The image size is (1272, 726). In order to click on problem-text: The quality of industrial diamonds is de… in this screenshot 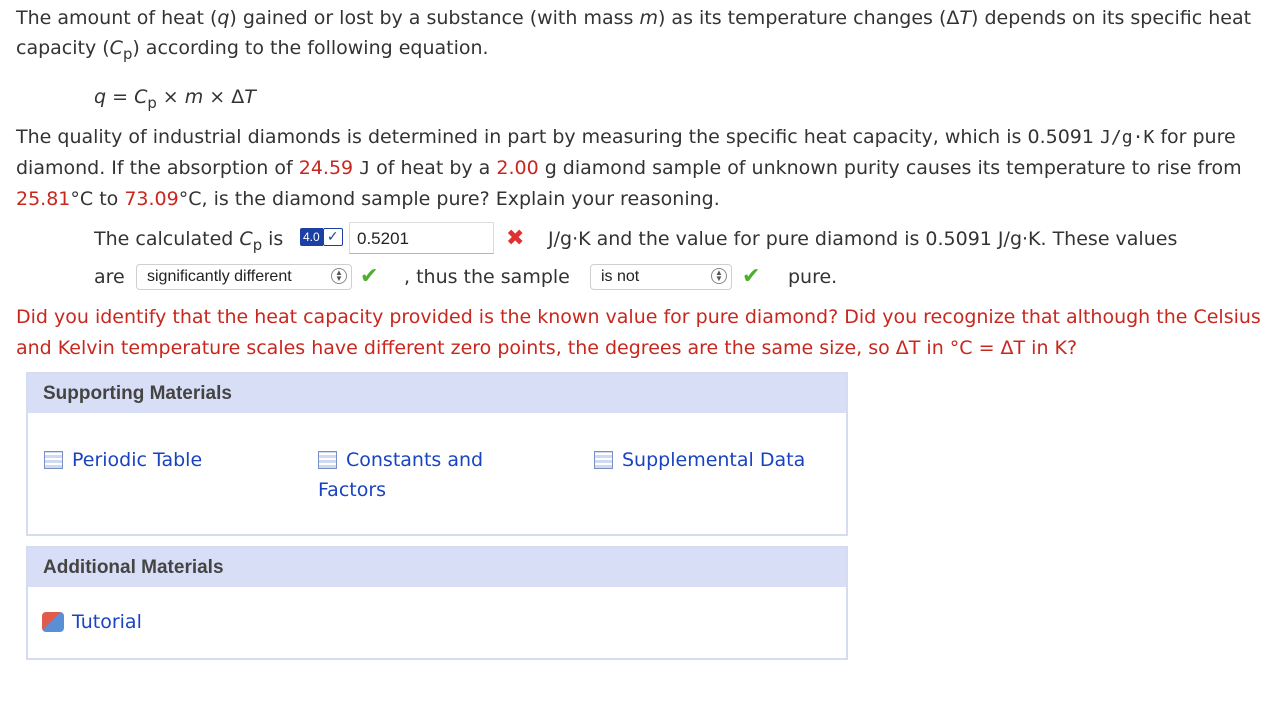, I will do `click(558, 137)`.